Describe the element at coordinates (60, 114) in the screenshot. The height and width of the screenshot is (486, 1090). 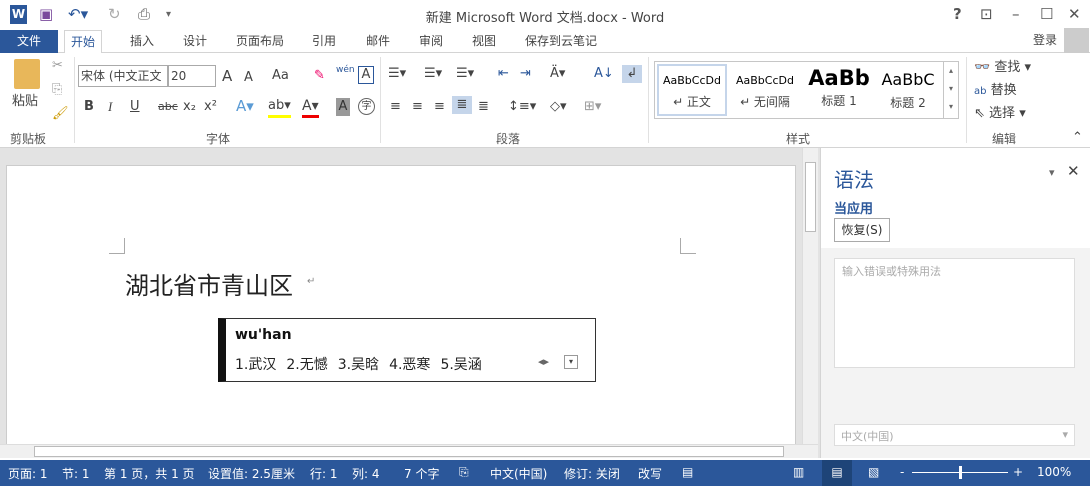
I see `format-painter-icon: 🖌` at that location.